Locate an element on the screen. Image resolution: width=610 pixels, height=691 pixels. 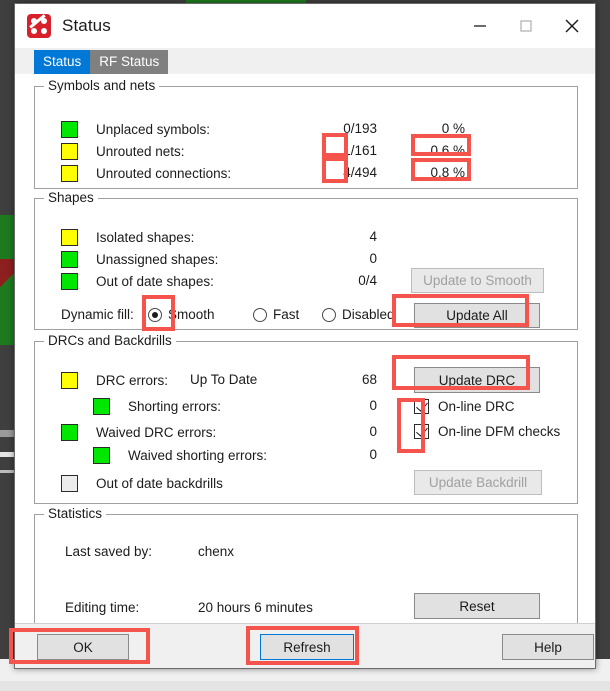
row-out-of-date-backdrills: Out of date backdrills is located at coordinates (142, 483).